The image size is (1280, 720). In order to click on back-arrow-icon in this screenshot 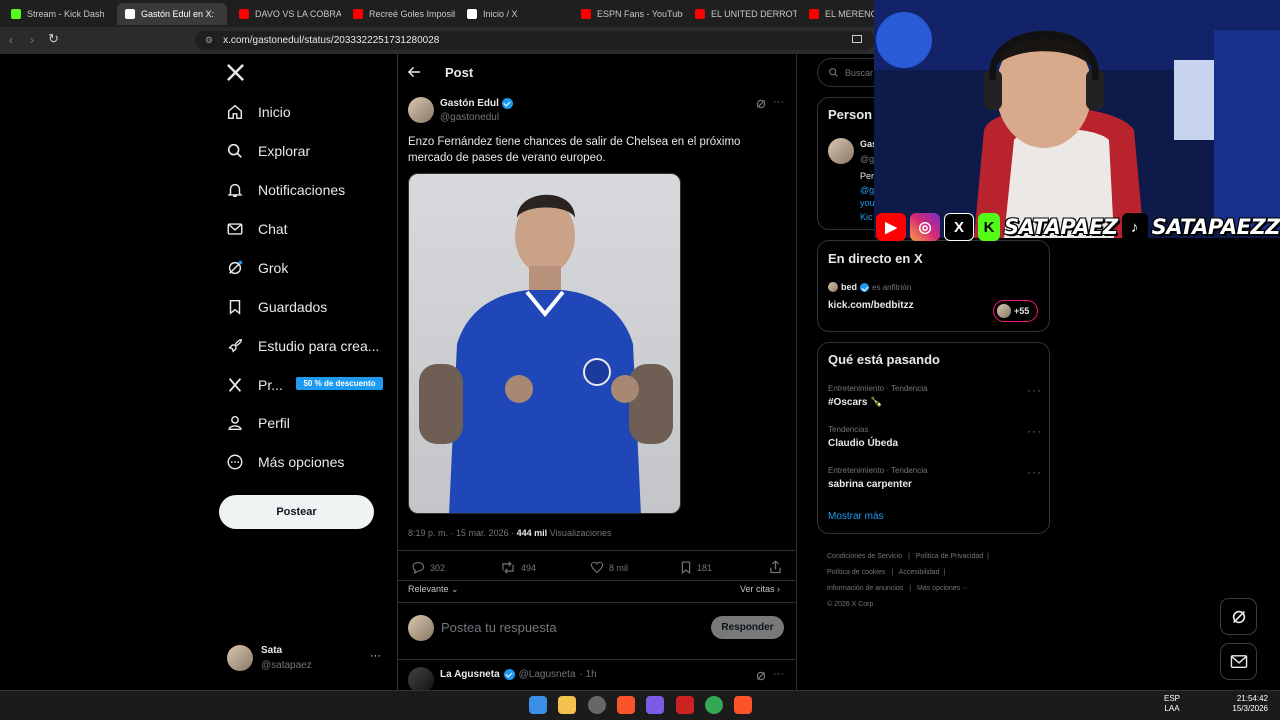, I will do `click(414, 72)`.